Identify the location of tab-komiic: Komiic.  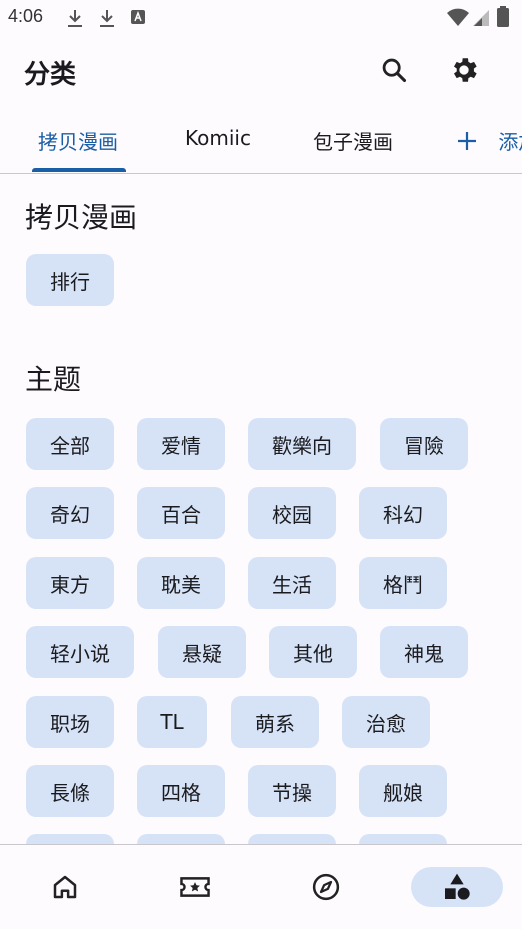
(218, 138).